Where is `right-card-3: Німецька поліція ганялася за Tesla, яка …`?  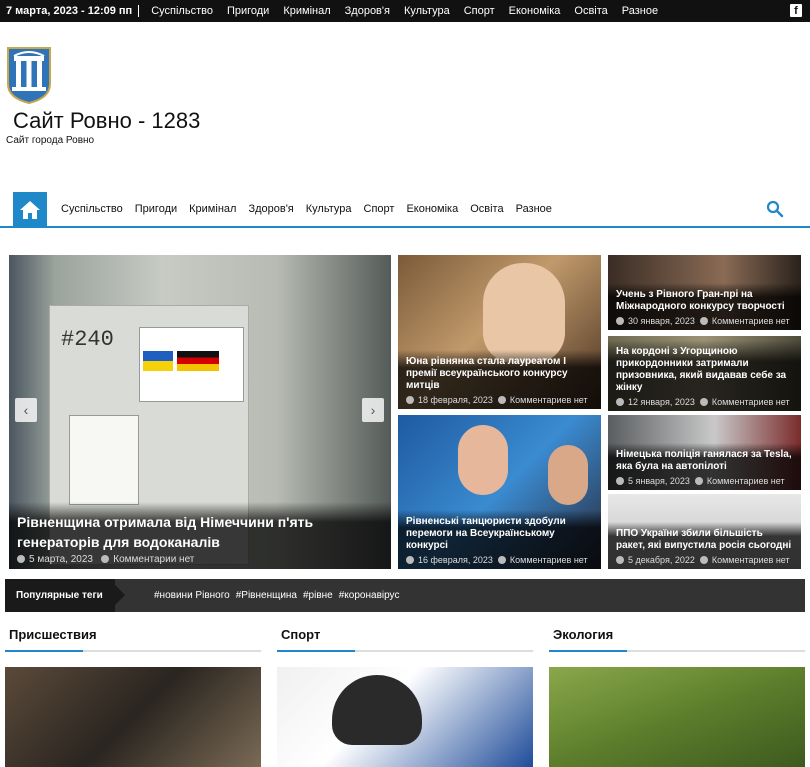
right-card-3: Німецька поліція ганялася за Tesla, яка … is located at coordinates (704, 452).